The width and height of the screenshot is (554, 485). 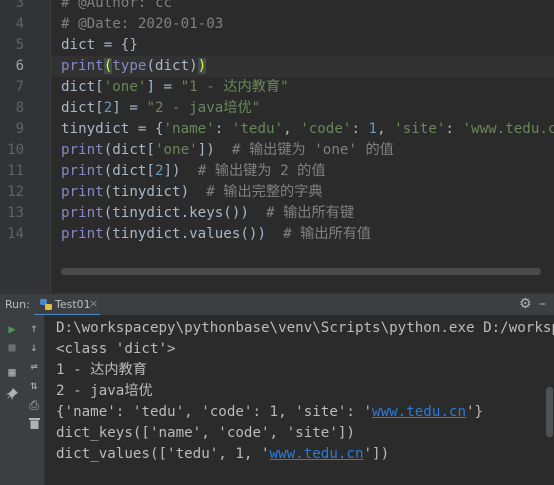 What do you see at coordinates (549, 412) in the screenshot?
I see `vertical-scrollbar` at bounding box center [549, 412].